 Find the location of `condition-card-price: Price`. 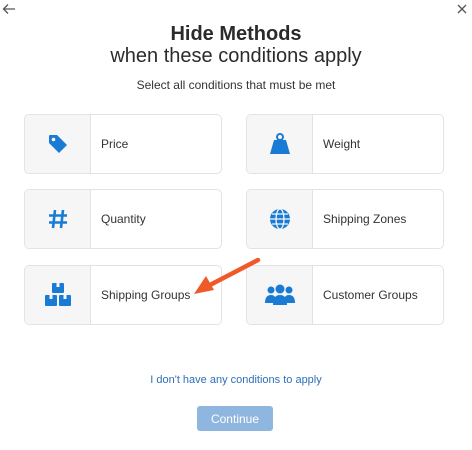

condition-card-price: Price is located at coordinates (123, 144).